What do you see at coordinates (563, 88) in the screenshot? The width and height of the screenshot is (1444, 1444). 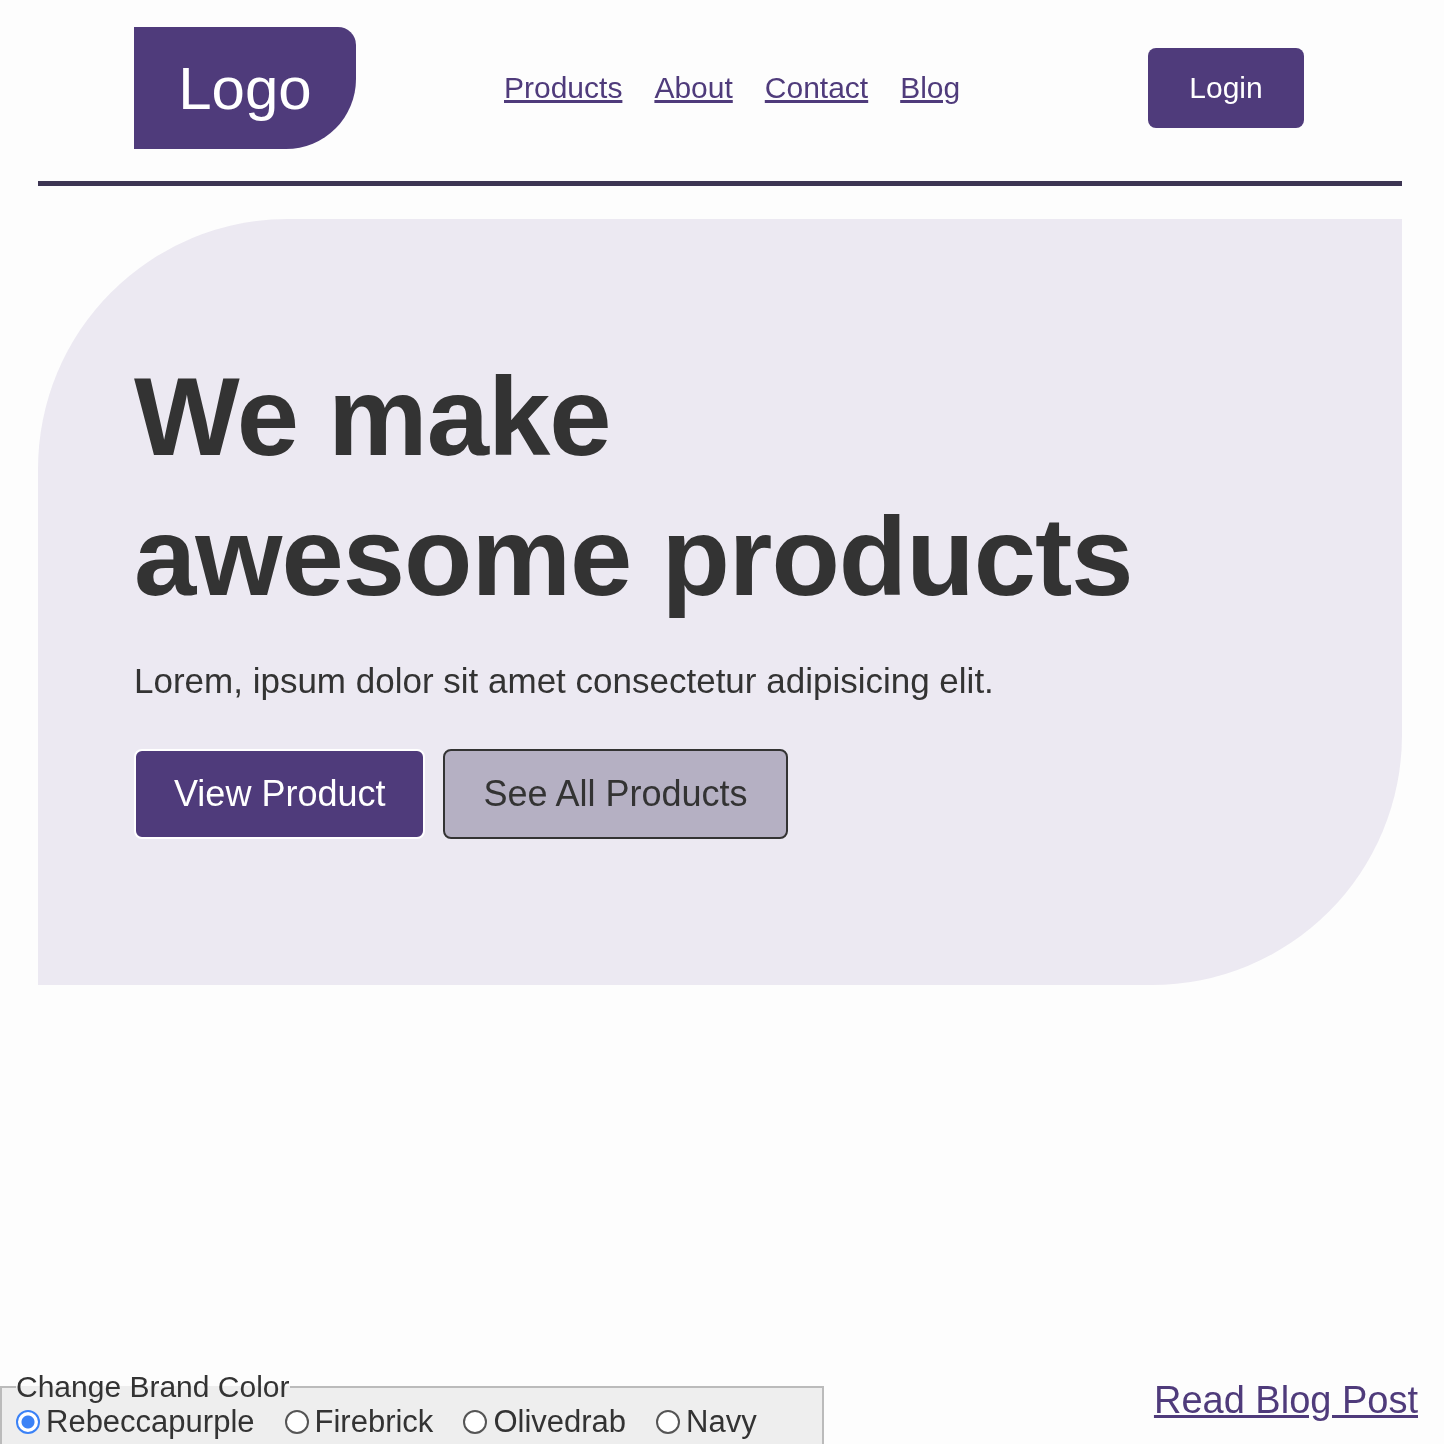 I see `nav-link: Products` at bounding box center [563, 88].